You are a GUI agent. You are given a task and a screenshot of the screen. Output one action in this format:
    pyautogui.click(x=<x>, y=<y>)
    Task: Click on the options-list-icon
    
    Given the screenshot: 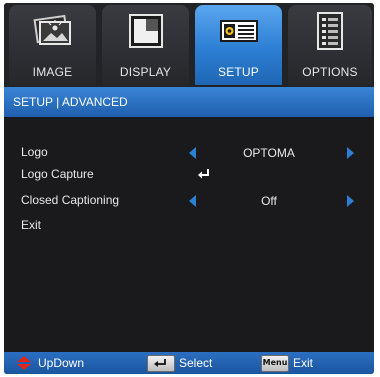 What is the action you would take?
    pyautogui.click(x=330, y=31)
    